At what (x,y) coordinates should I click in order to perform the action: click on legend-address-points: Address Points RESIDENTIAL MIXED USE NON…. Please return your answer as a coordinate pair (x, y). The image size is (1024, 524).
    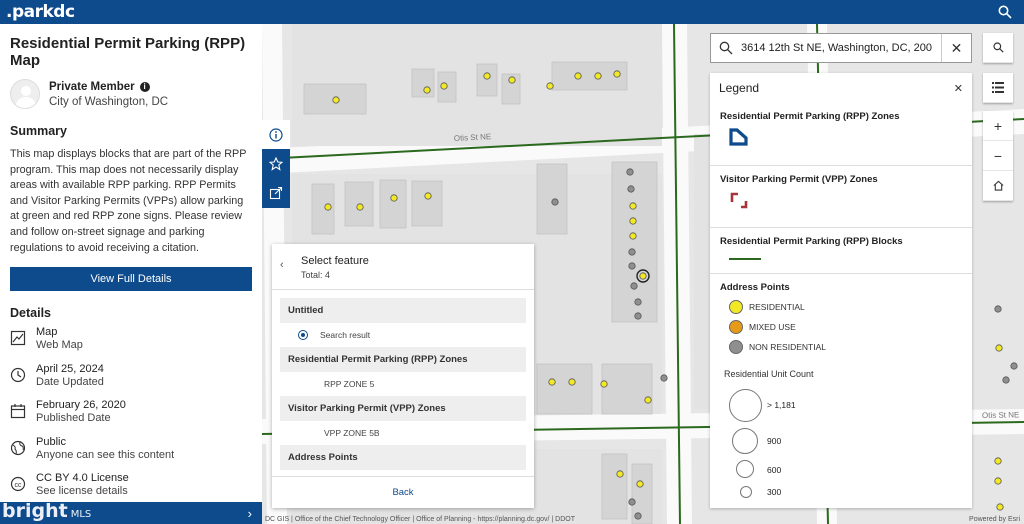
    Looking at the image, I should click on (841, 386).